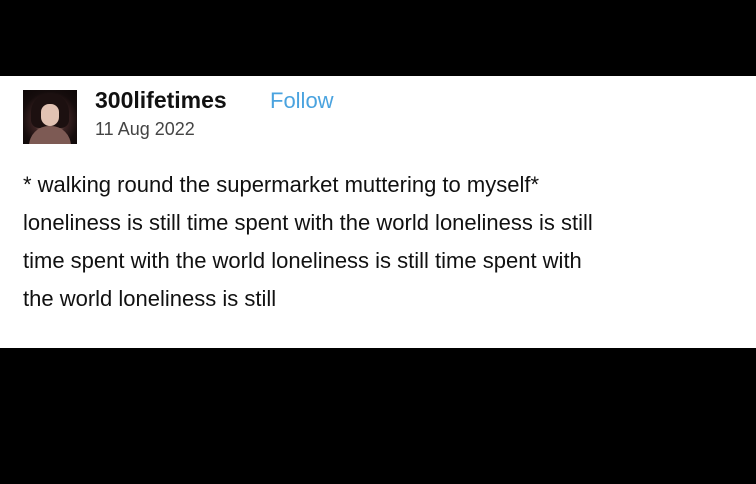 This screenshot has height=484, width=756. I want to click on avatar-shoulders-icon, so click(50, 135).